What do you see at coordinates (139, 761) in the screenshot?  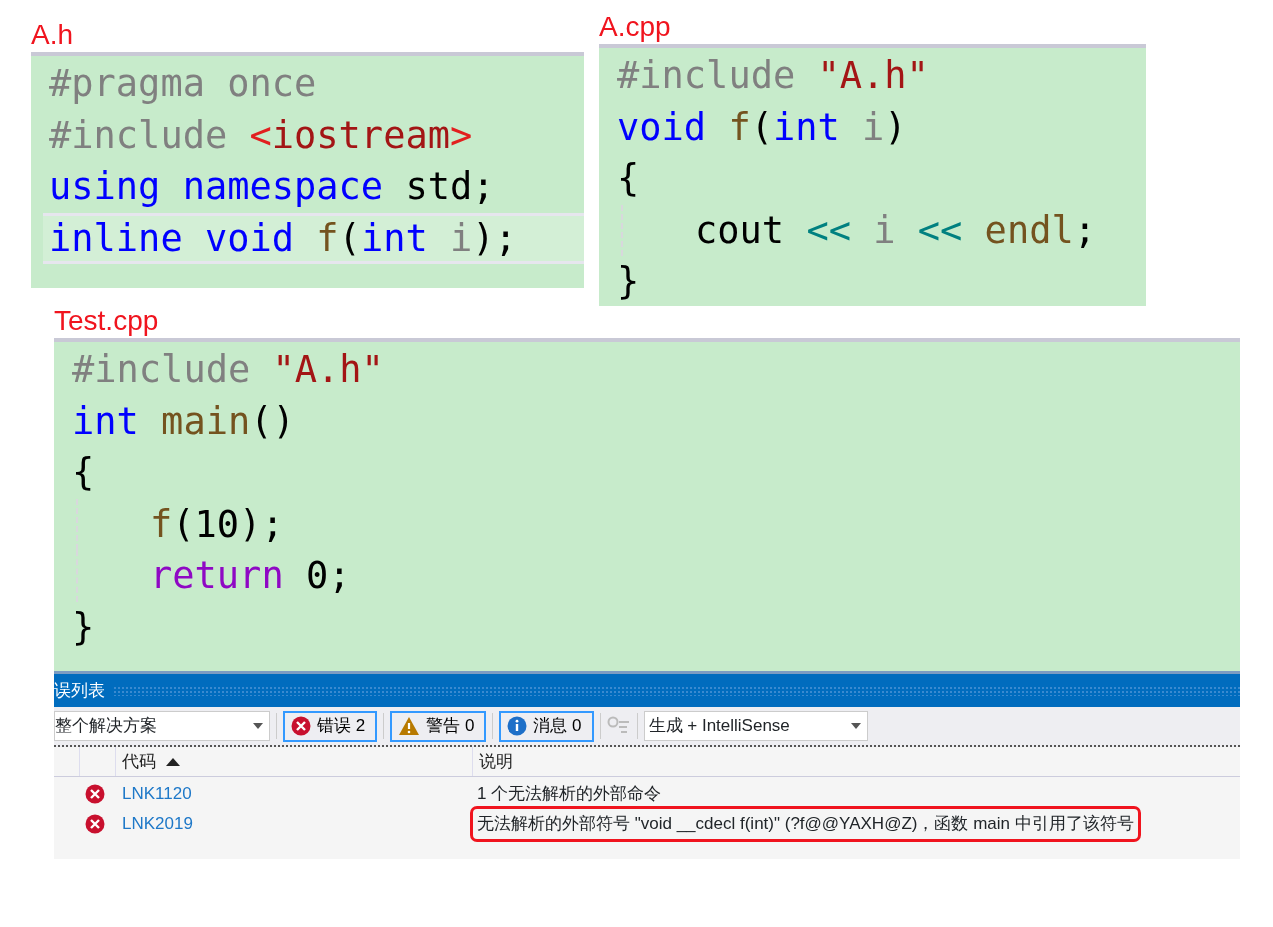 I see `column-header: 代码` at bounding box center [139, 761].